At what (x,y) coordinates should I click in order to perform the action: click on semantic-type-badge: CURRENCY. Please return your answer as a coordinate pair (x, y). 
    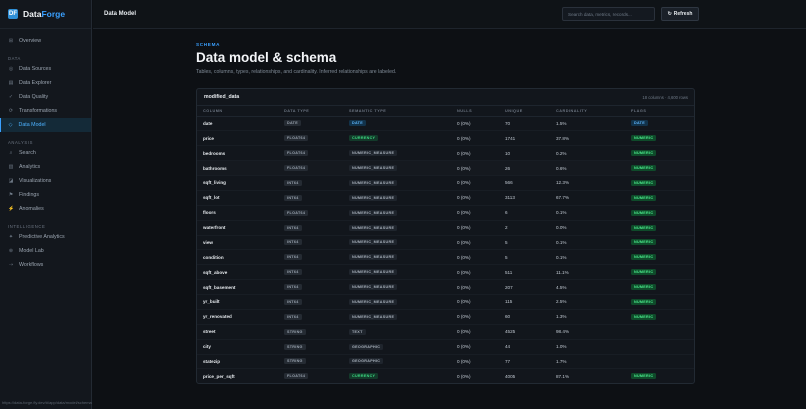
    Looking at the image, I should click on (364, 138).